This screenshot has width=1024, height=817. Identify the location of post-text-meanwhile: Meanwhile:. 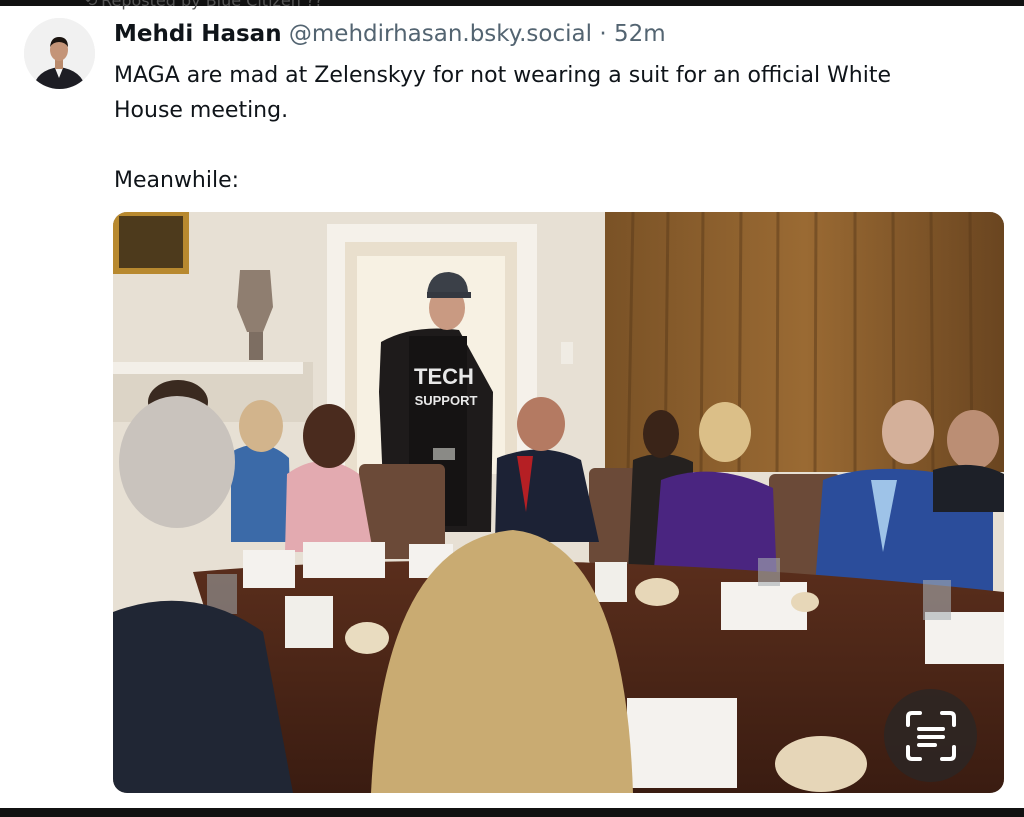
(177, 180).